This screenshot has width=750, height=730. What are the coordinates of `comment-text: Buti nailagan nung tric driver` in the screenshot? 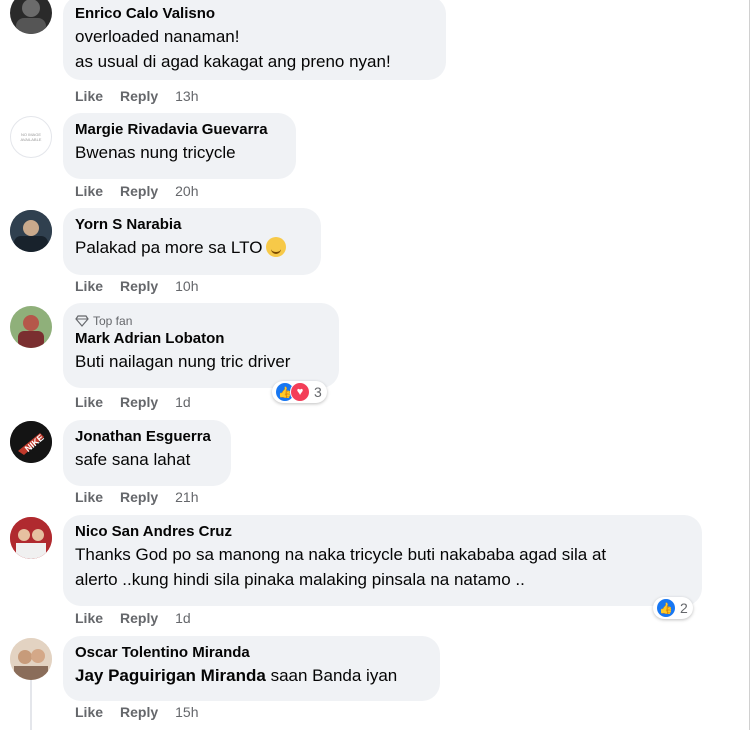 It's located at (183, 361).